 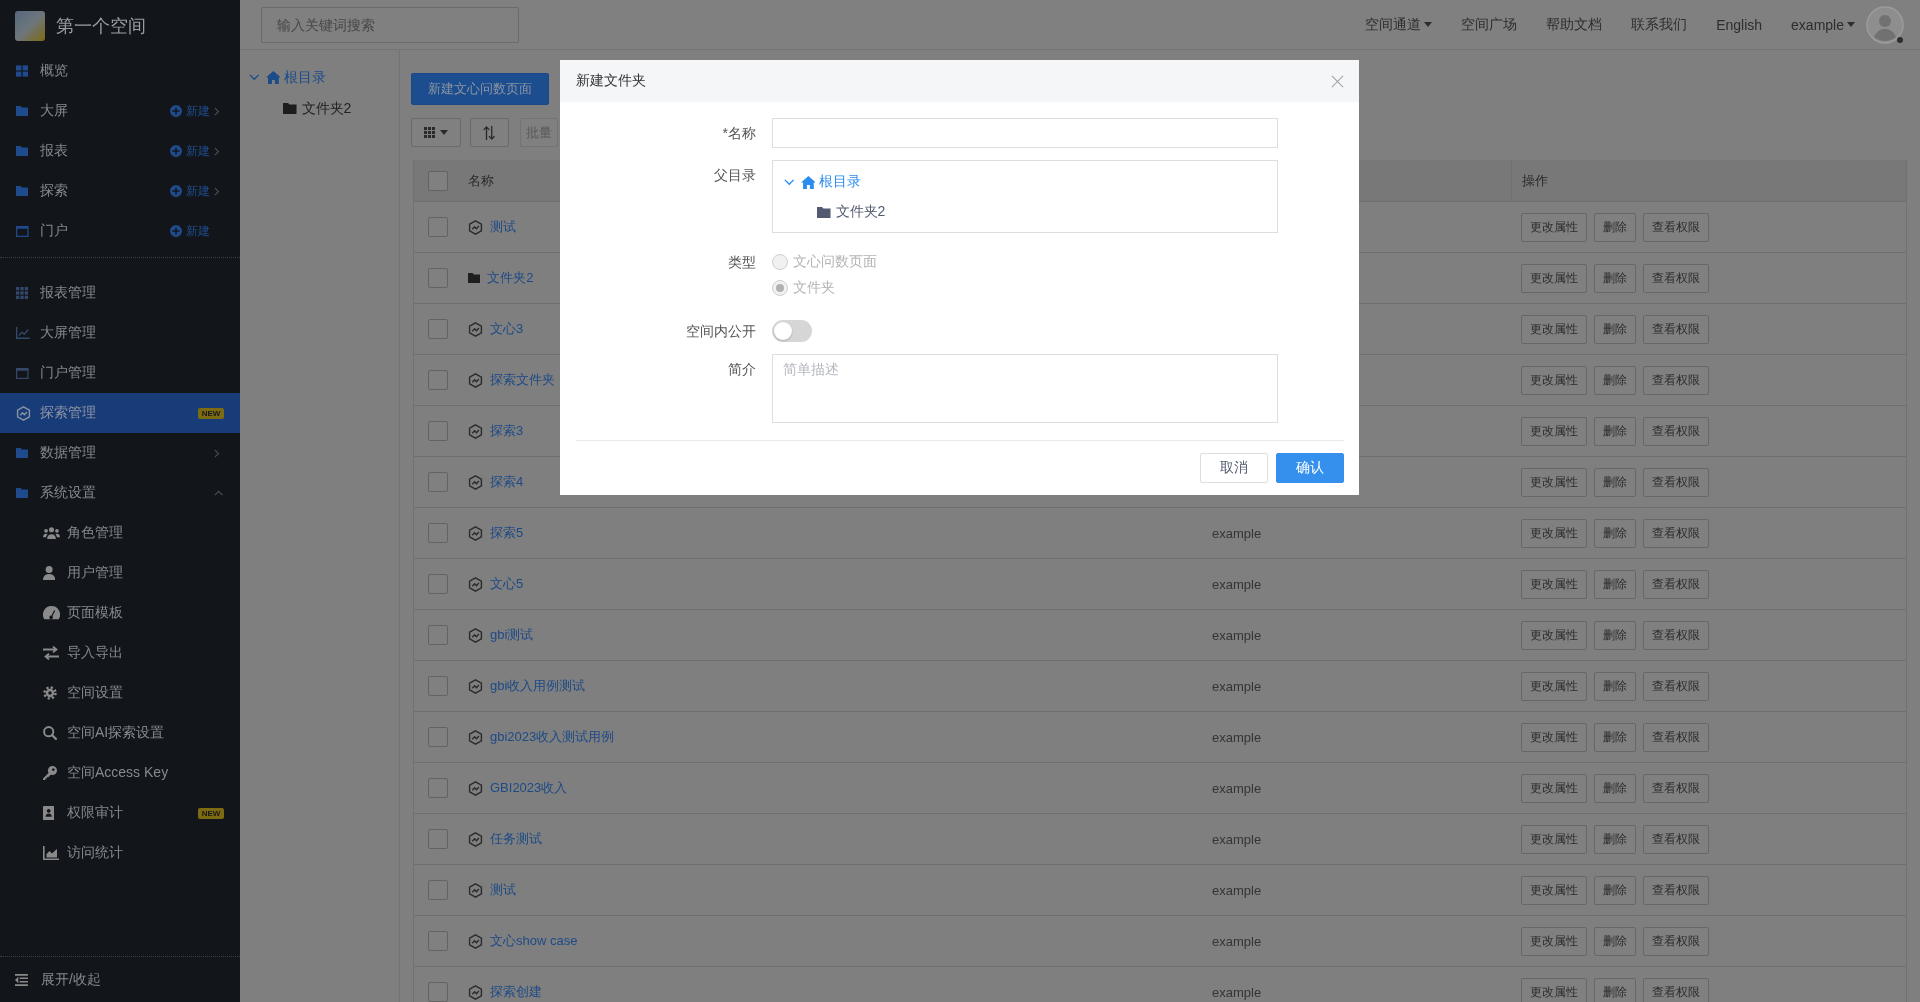 What do you see at coordinates (1025, 133) in the screenshot?
I see `name-input` at bounding box center [1025, 133].